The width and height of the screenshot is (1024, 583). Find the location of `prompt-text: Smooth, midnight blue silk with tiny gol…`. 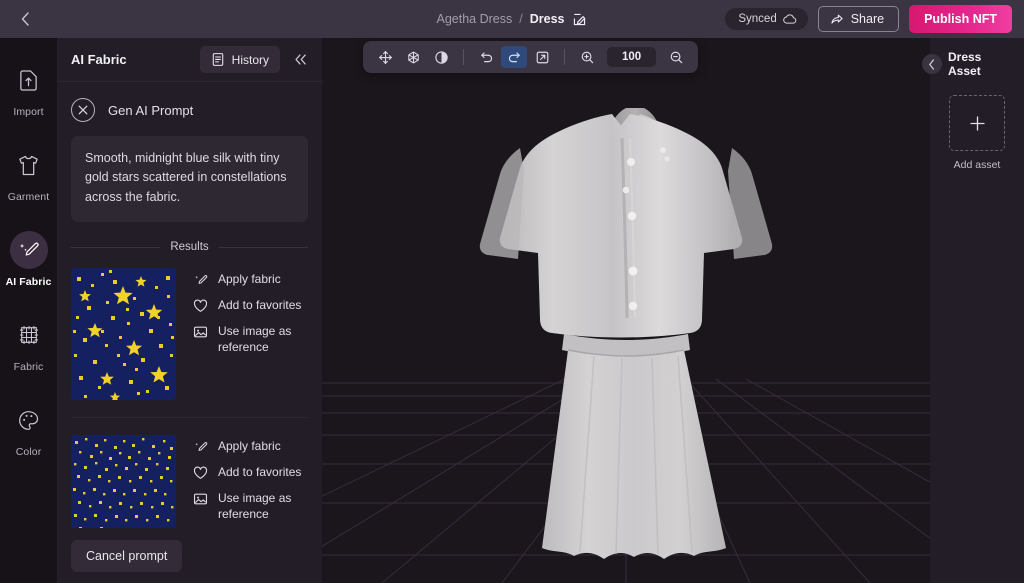

prompt-text: Smooth, midnight blue silk with tiny gol… is located at coordinates (189, 179).